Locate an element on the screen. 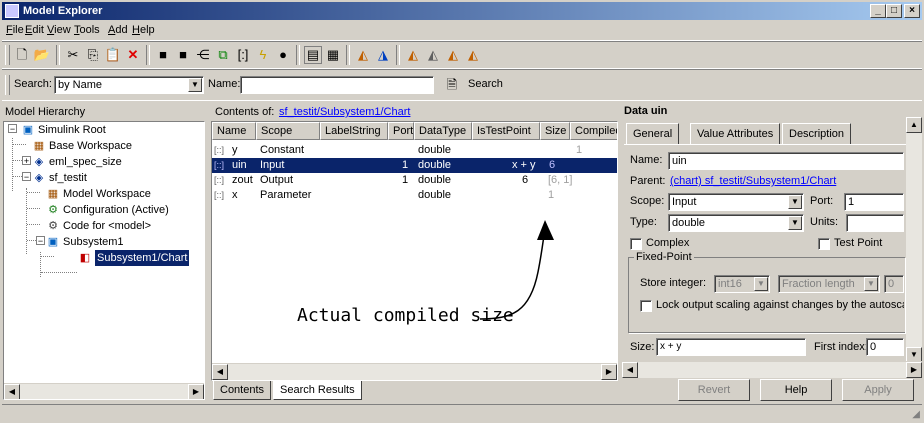  tree-item-configuration: ⚙ Configuration (Active) is located at coordinates (107, 210).